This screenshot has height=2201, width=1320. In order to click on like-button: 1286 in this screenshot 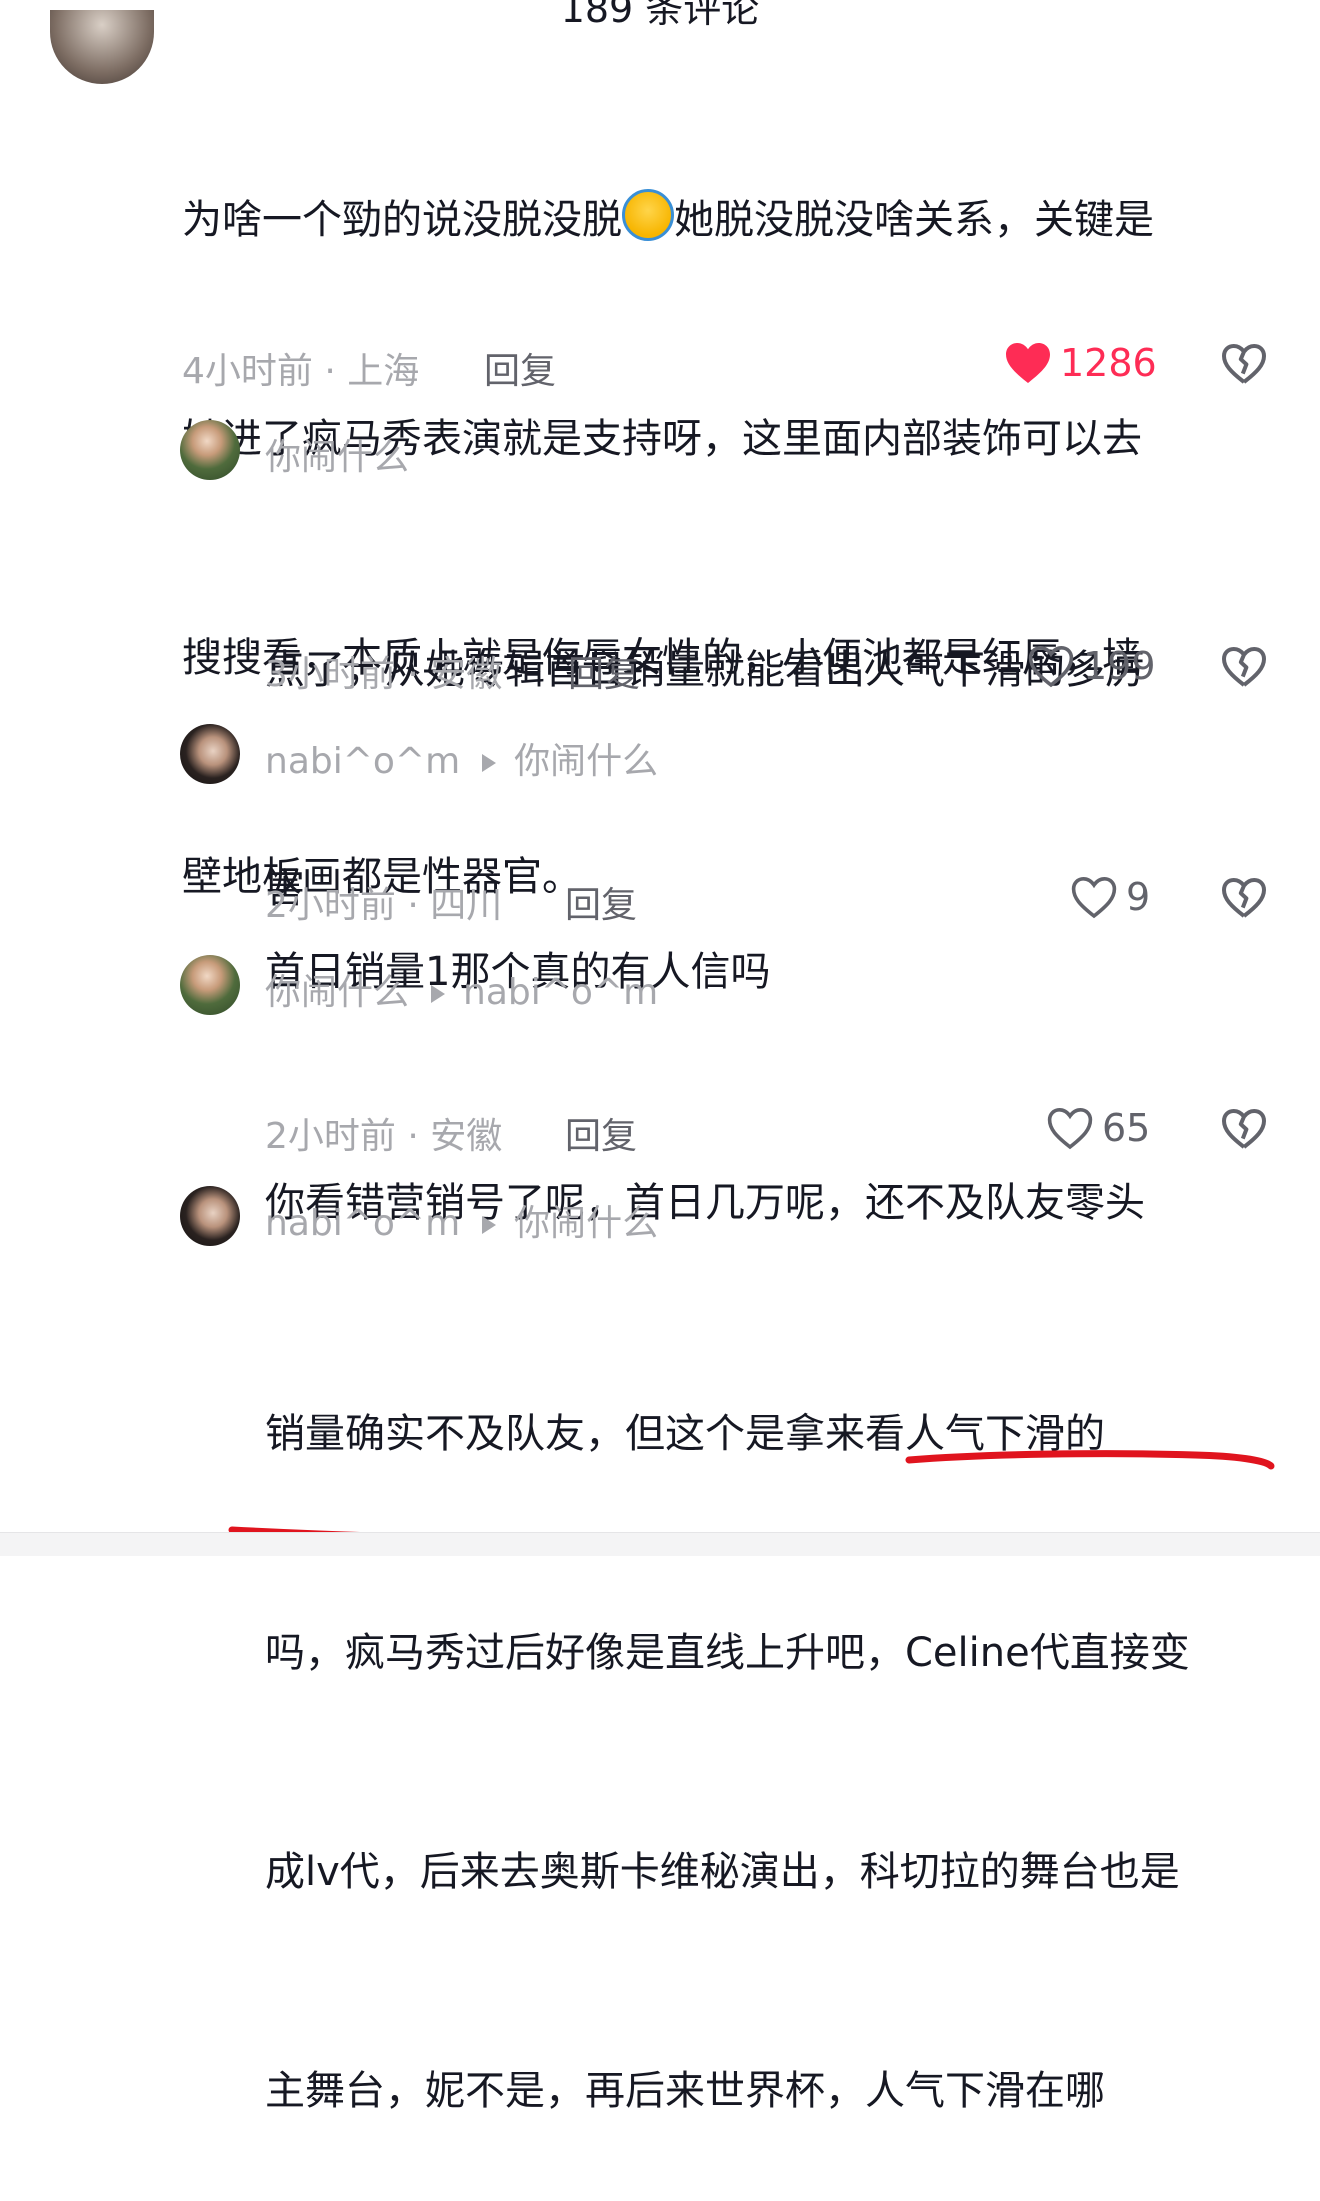, I will do `click(1080, 363)`.